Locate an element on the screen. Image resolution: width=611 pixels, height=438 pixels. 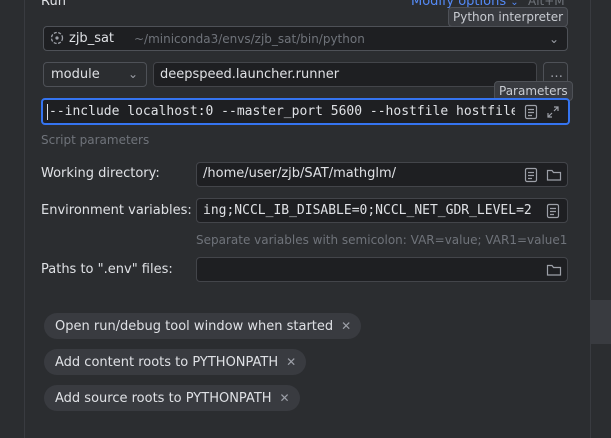
edit-environment-variables-icon is located at coordinates (553, 211).